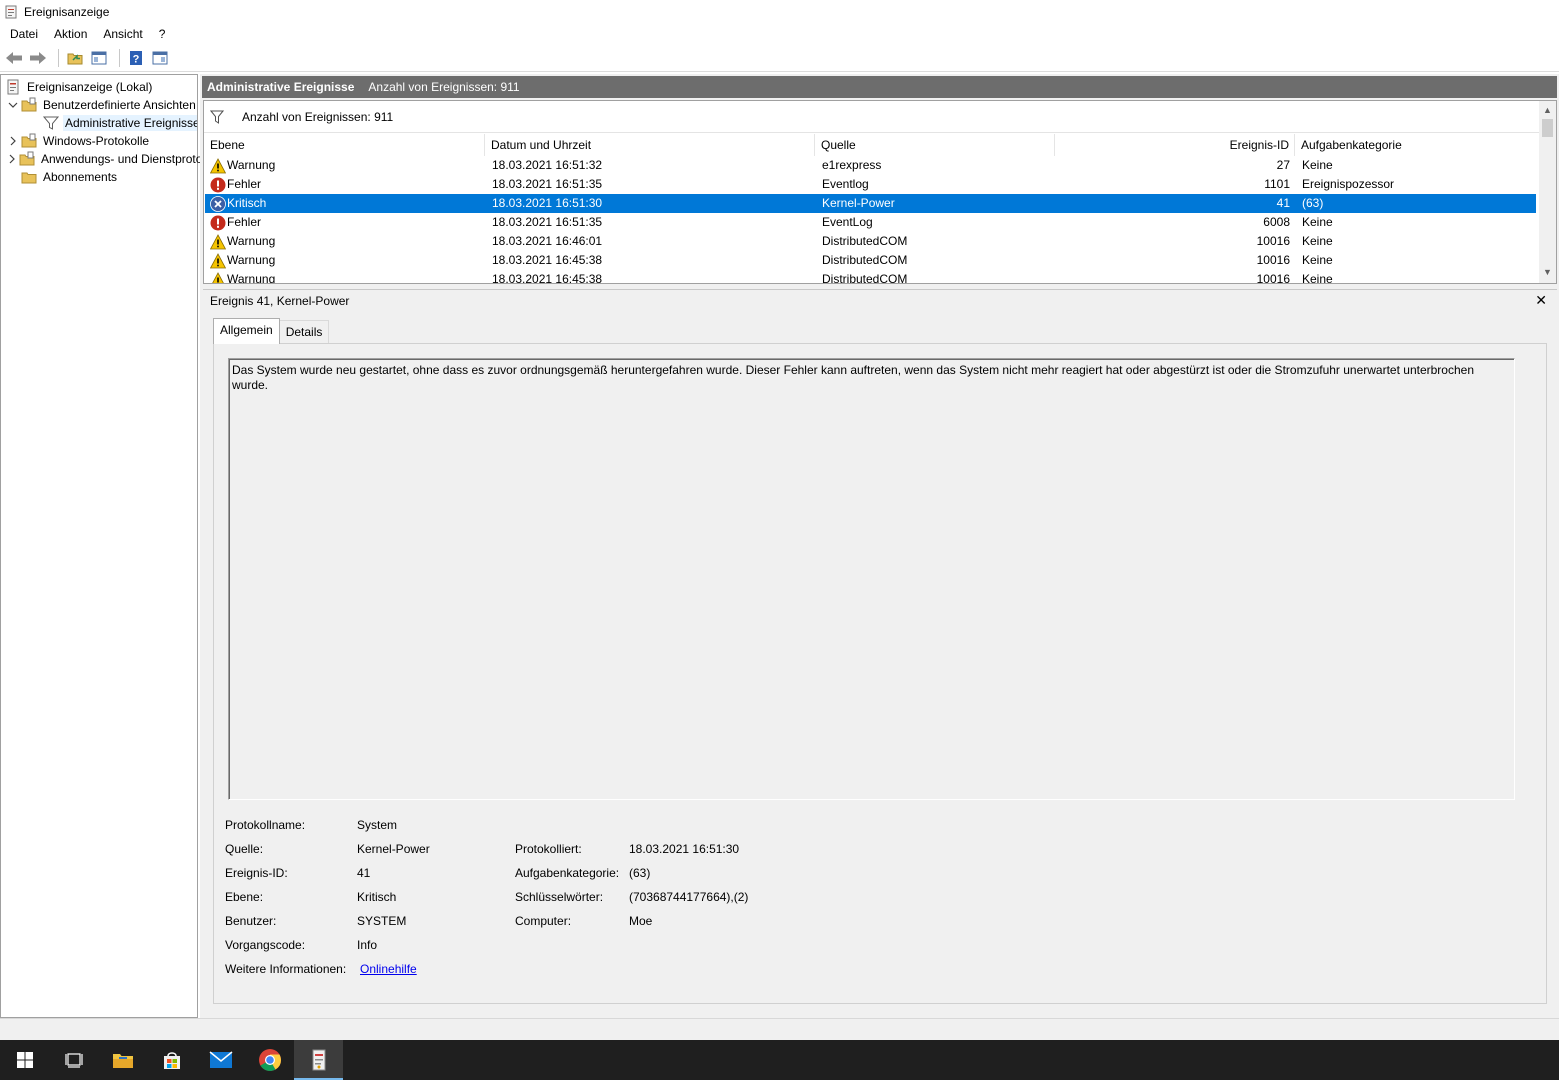 This screenshot has width=1559, height=1080. I want to click on tree-item-subscriptions: Abonnements, so click(119, 177).